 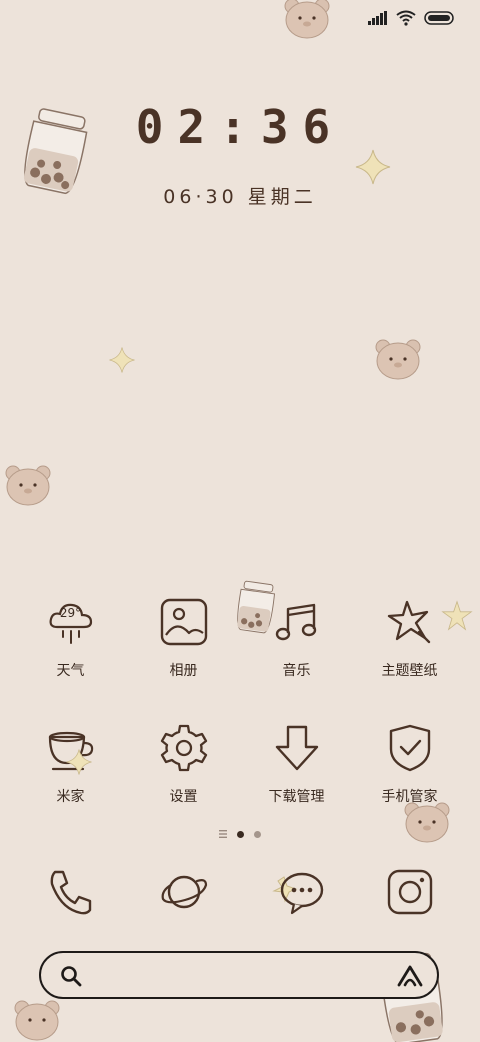 What do you see at coordinates (408, 622) in the screenshot?
I see `star-icon` at bounding box center [408, 622].